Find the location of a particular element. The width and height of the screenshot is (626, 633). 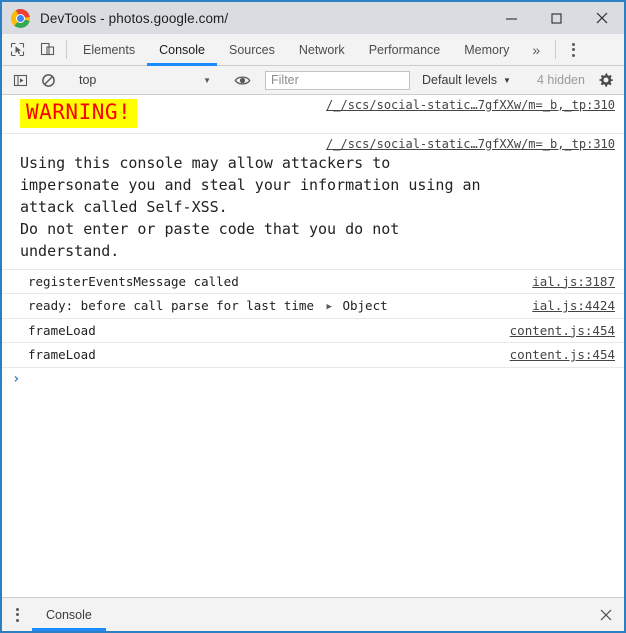

tab-label: Memory is located at coordinates (487, 49).